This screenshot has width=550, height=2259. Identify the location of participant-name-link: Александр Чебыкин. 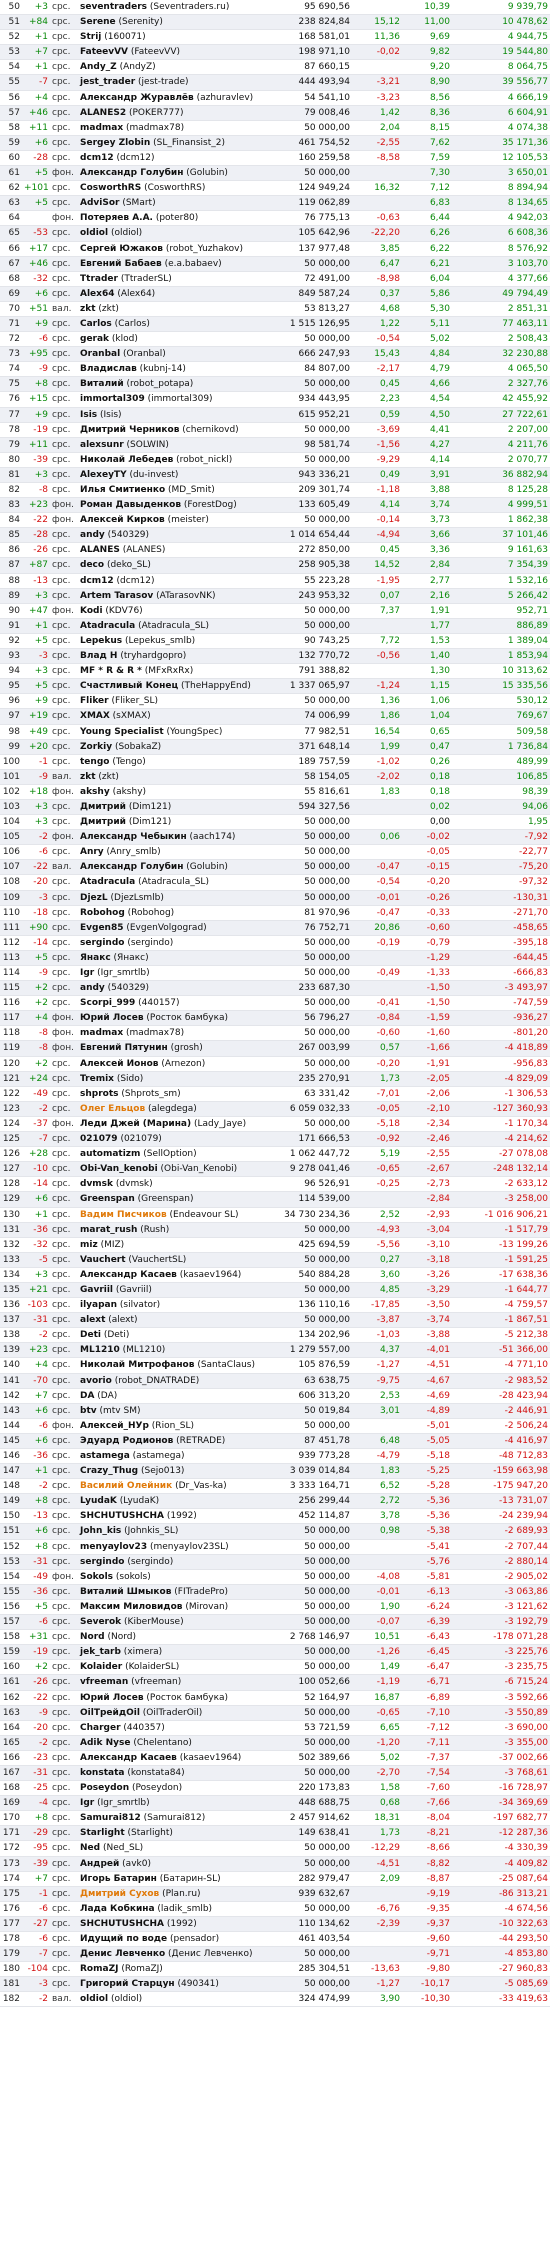
(133, 837).